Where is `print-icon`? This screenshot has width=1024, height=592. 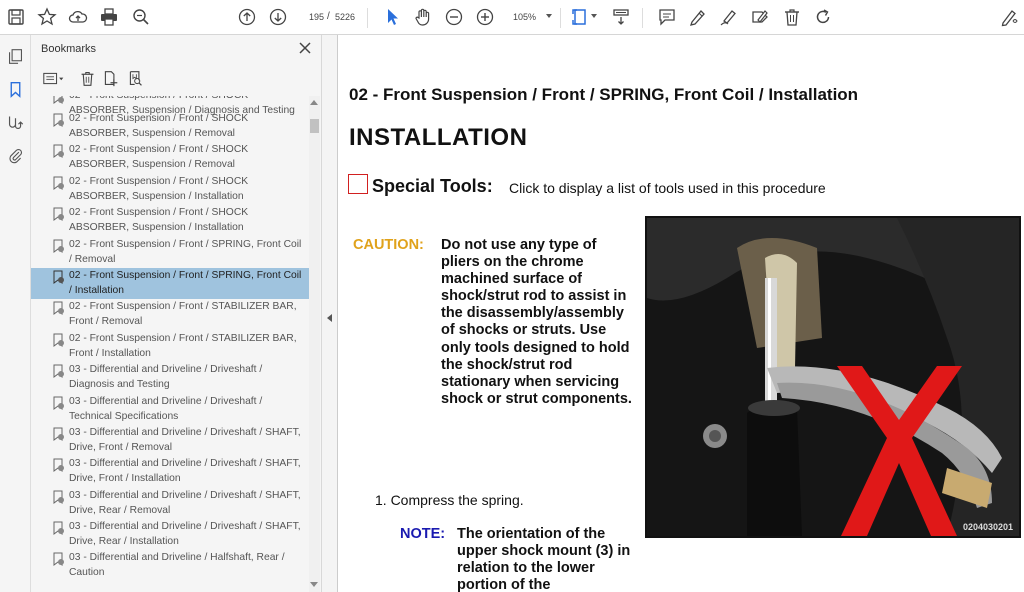
print-icon is located at coordinates (109, 17).